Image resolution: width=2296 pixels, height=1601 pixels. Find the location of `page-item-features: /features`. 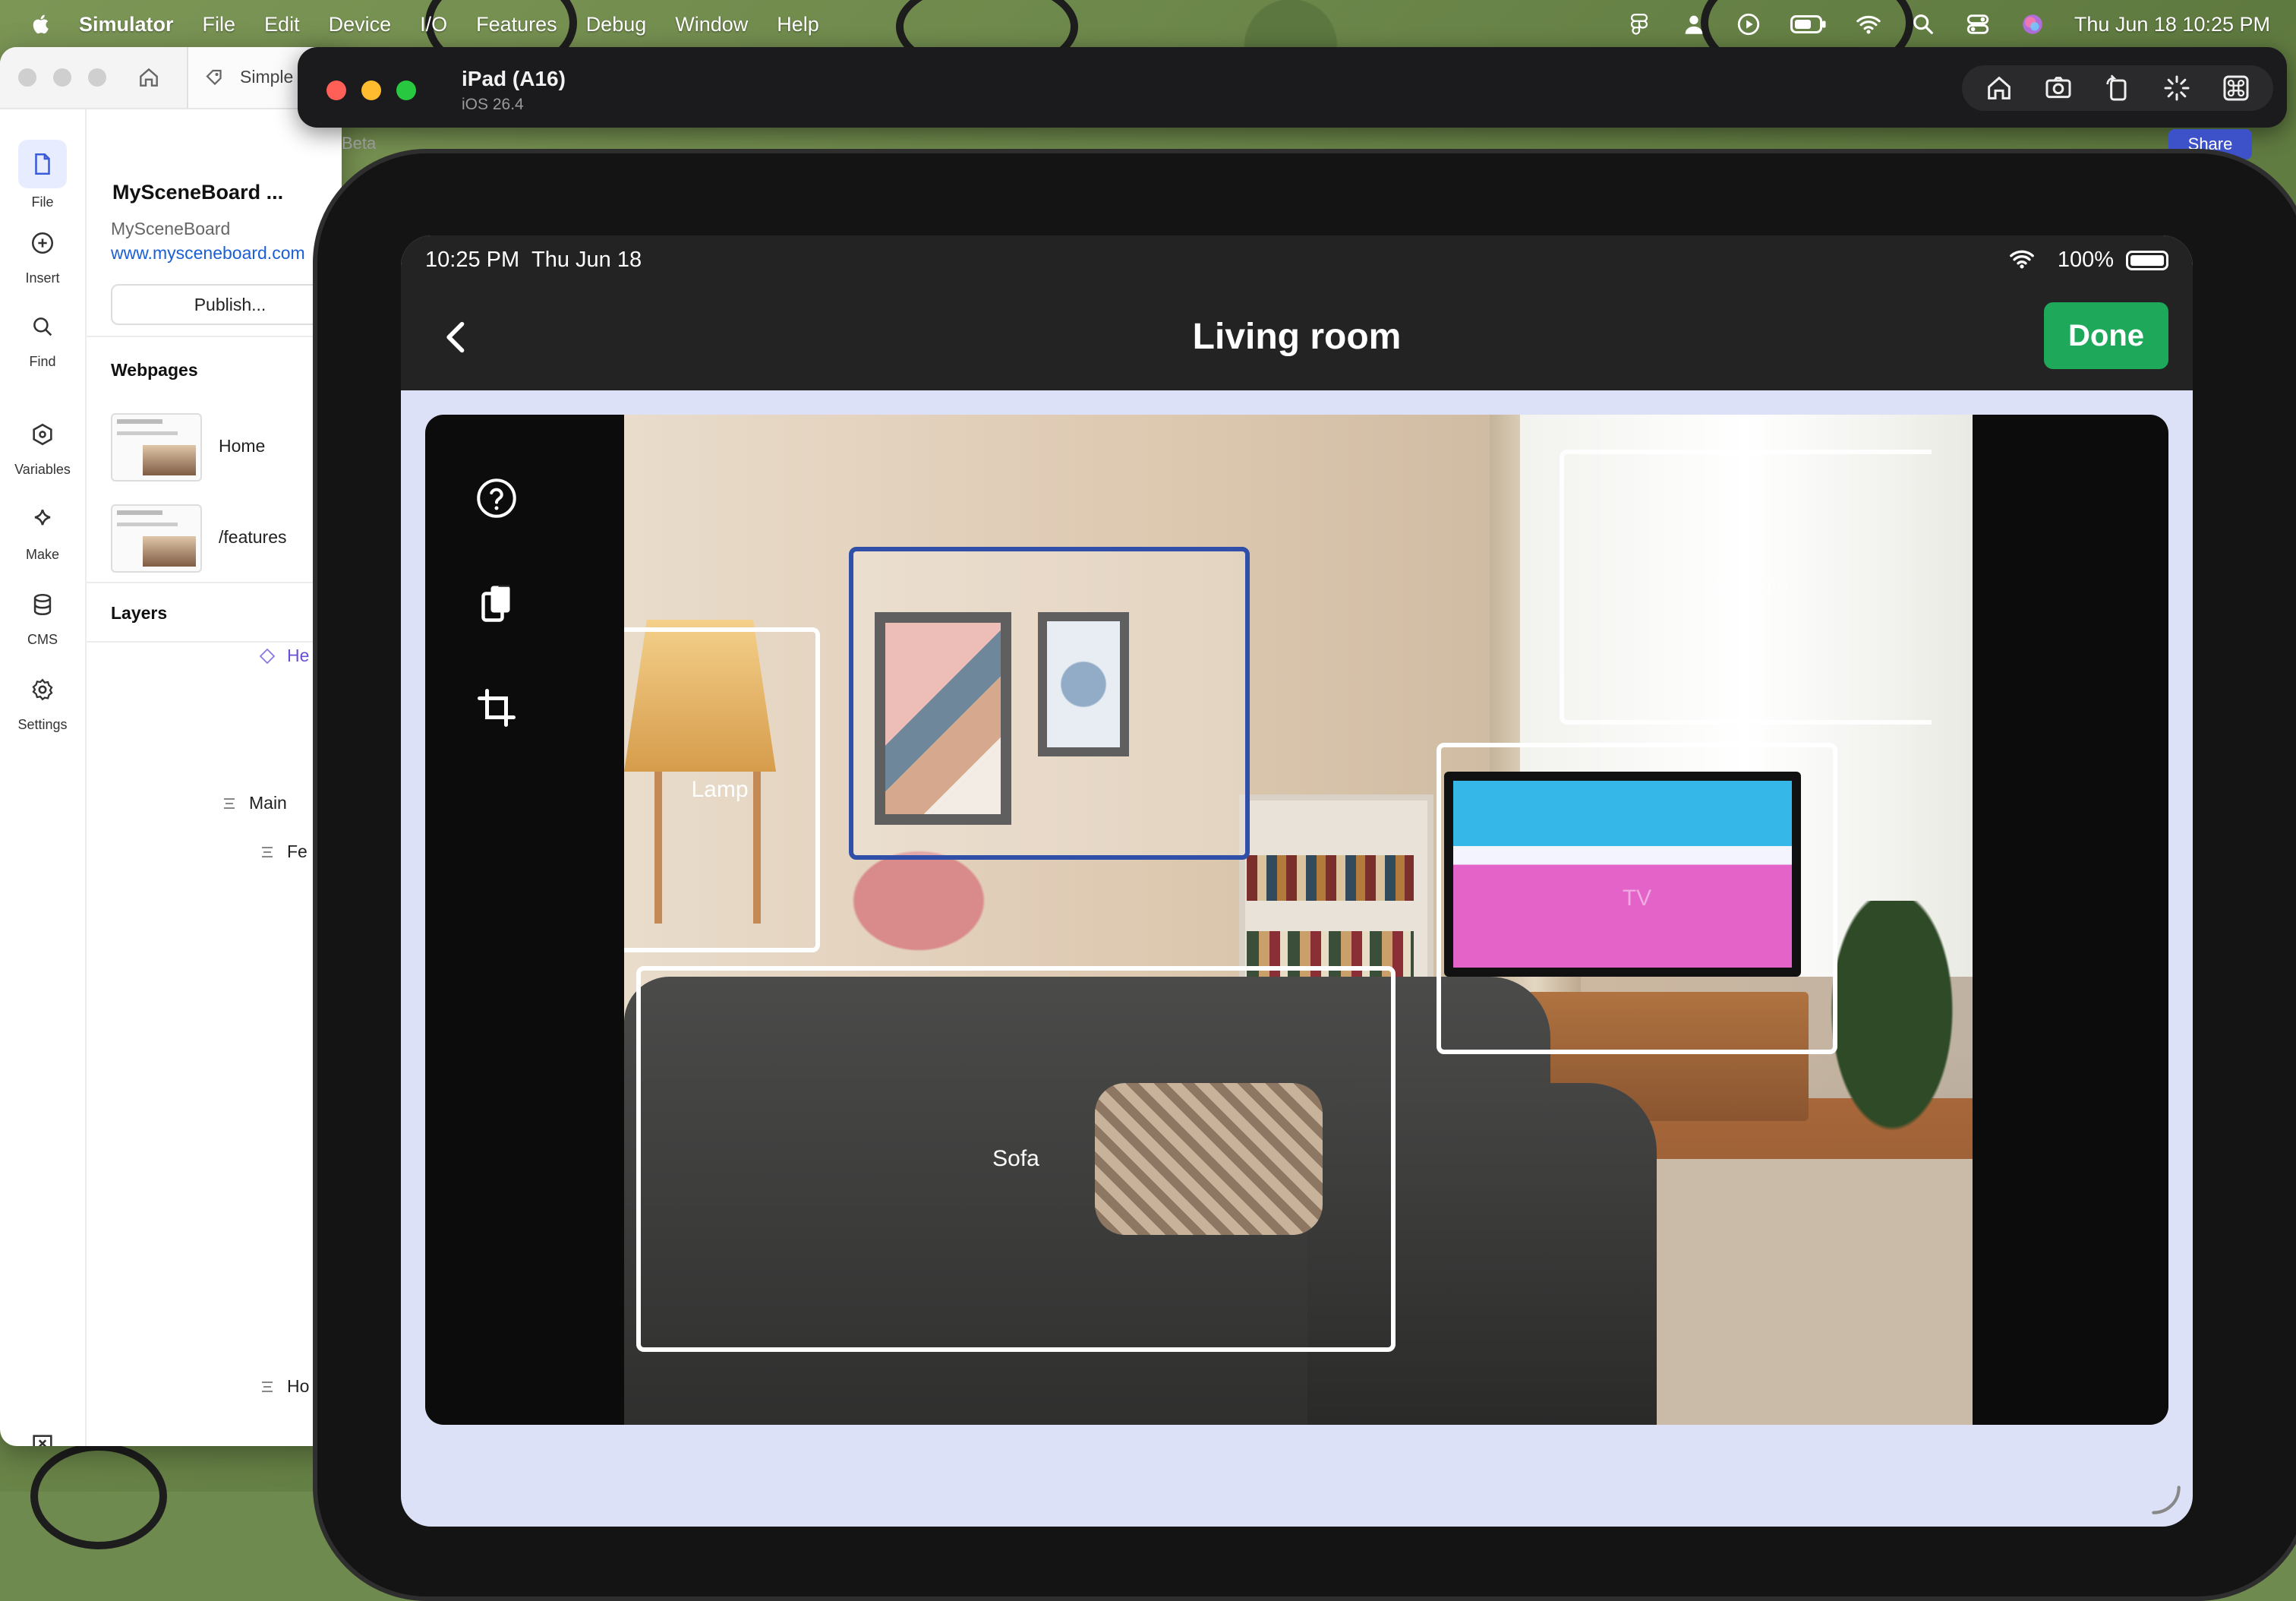

page-item-features: /features is located at coordinates (226, 538).